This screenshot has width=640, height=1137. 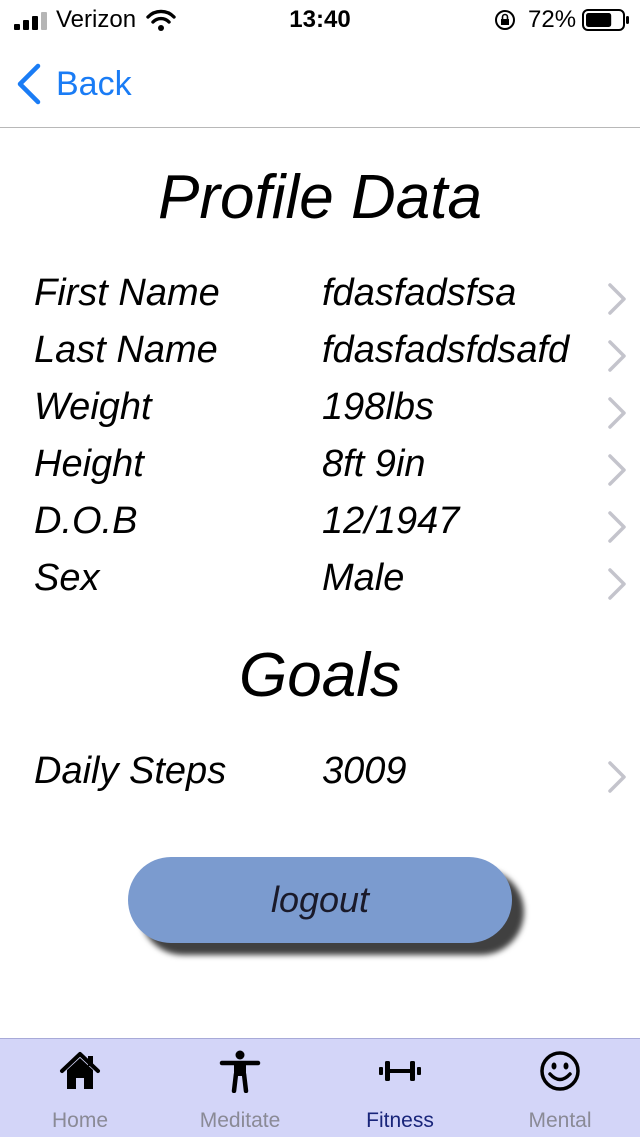 I want to click on row-label: Last Name, so click(x=126, y=350).